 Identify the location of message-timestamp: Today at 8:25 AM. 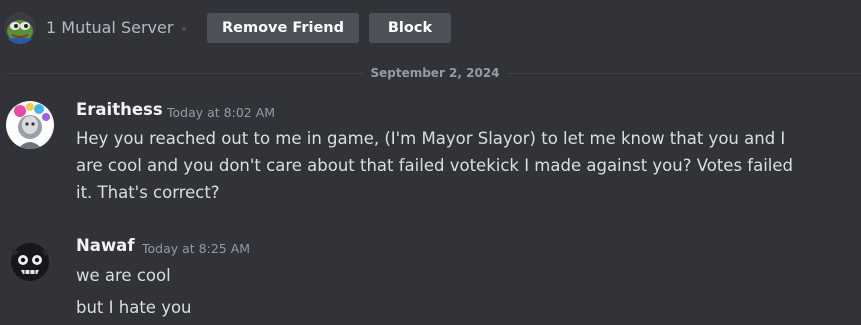
(196, 248).